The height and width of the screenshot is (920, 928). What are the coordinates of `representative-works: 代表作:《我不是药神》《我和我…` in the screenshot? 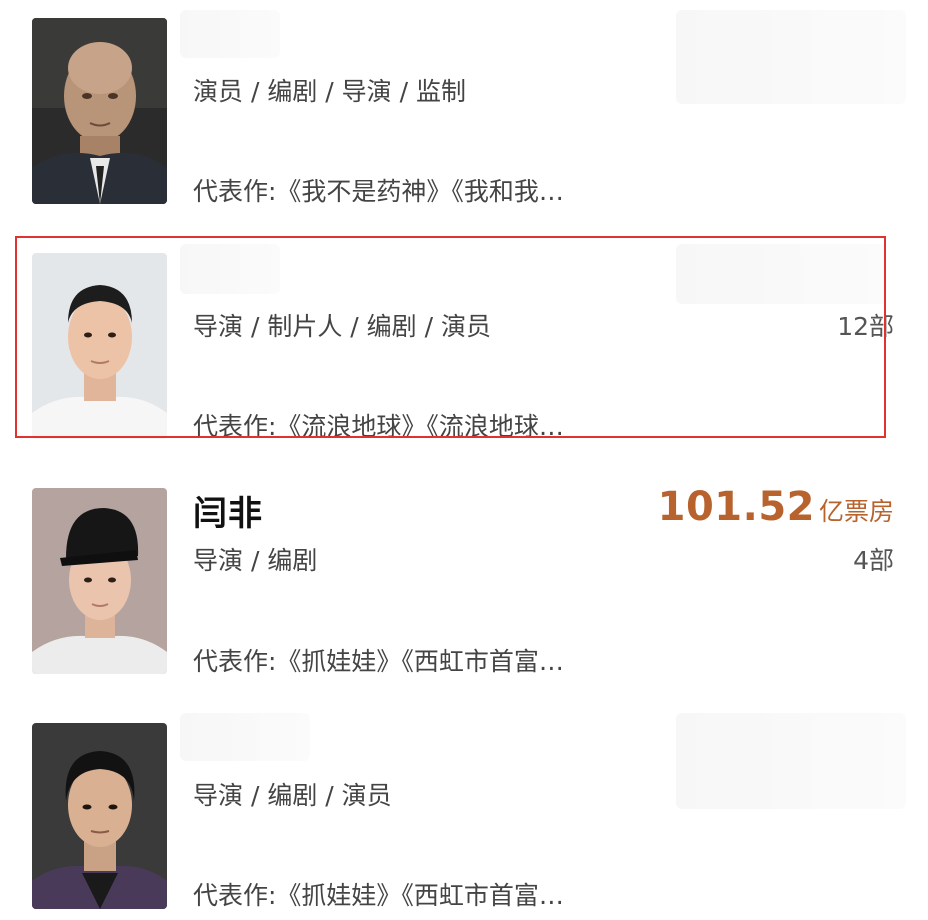 It's located at (378, 190).